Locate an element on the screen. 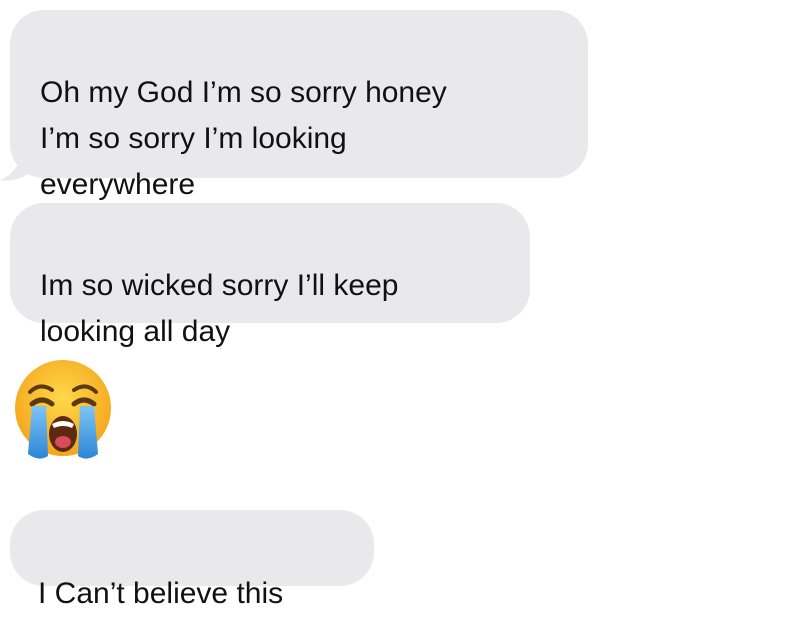 This screenshot has width=800, height=617. emoji-message is located at coordinates (63, 410).